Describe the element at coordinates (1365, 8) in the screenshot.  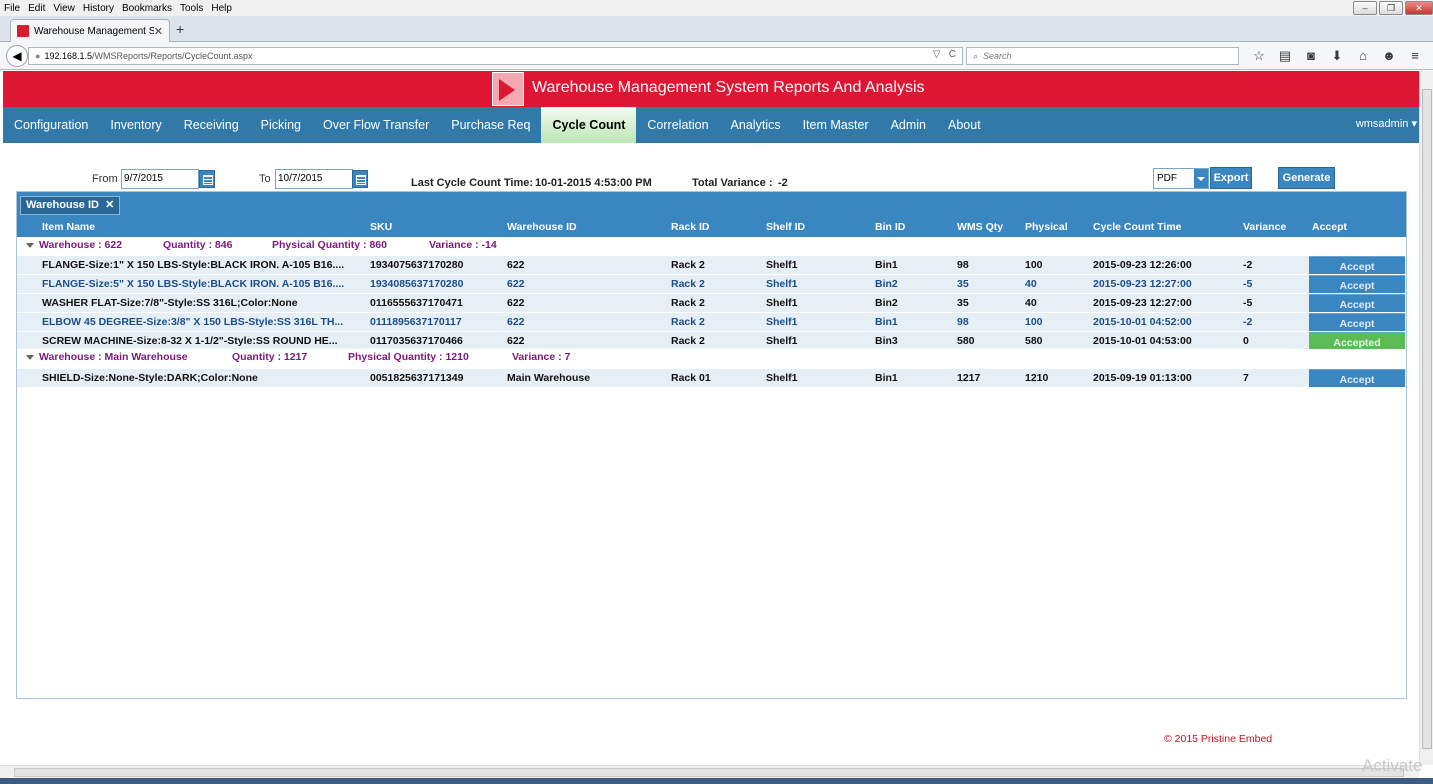
I see `minimize-icon: –` at that location.